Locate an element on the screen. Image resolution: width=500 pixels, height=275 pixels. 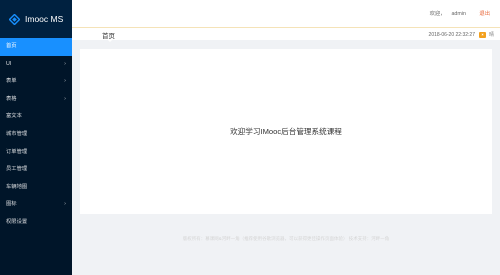
sun-icon: ☀ is located at coordinates (482, 34).